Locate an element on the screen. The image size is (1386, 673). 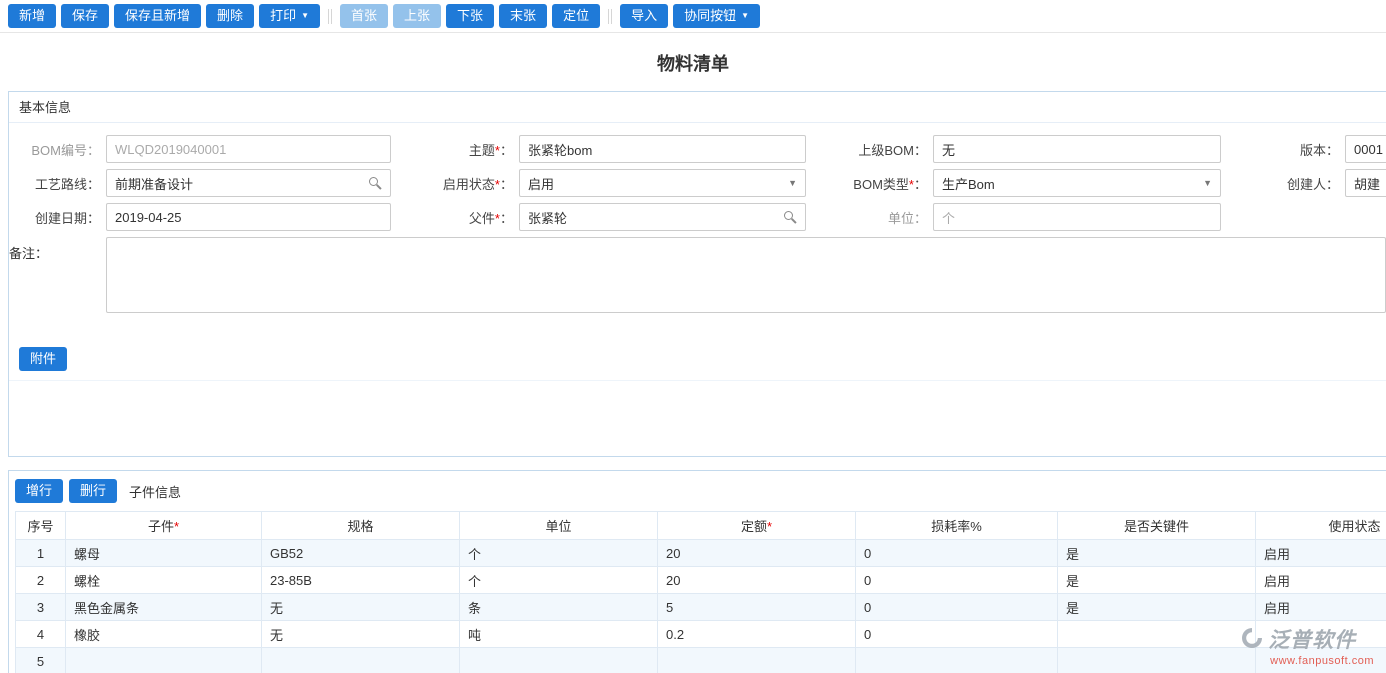
field-bom-type: BOM类型*： 生产Bom ▼ is located at coordinates (1013, 183).